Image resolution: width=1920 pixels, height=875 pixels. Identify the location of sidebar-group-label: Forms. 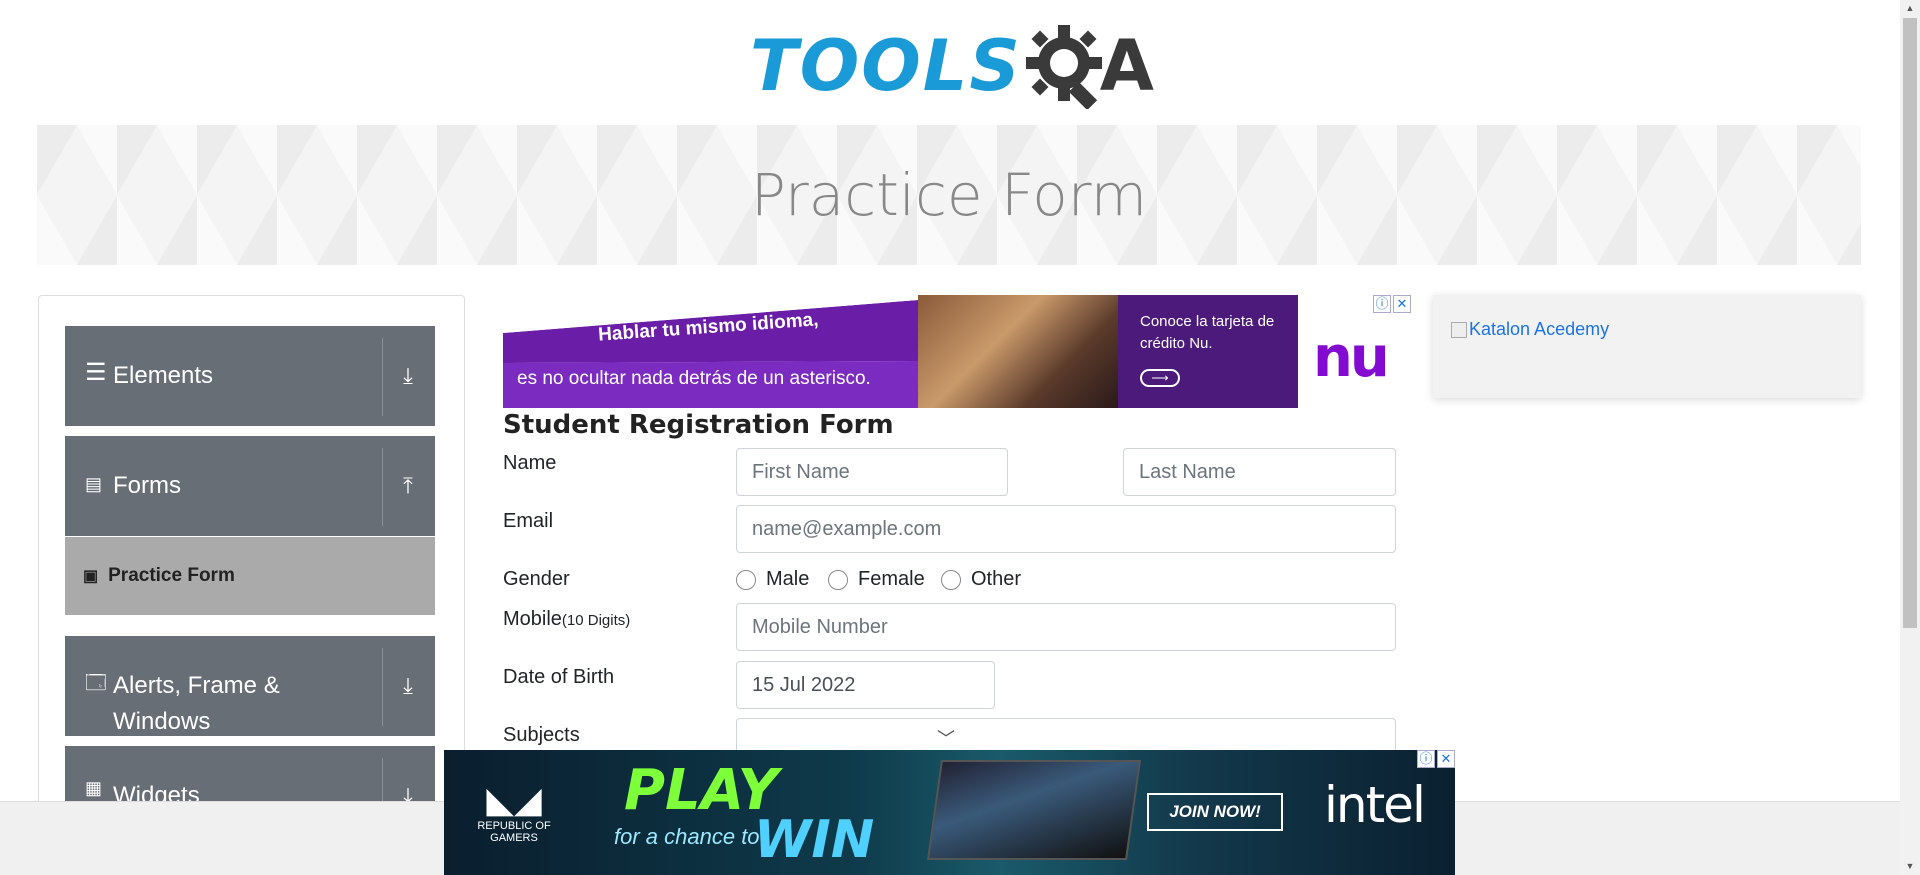
(147, 485).